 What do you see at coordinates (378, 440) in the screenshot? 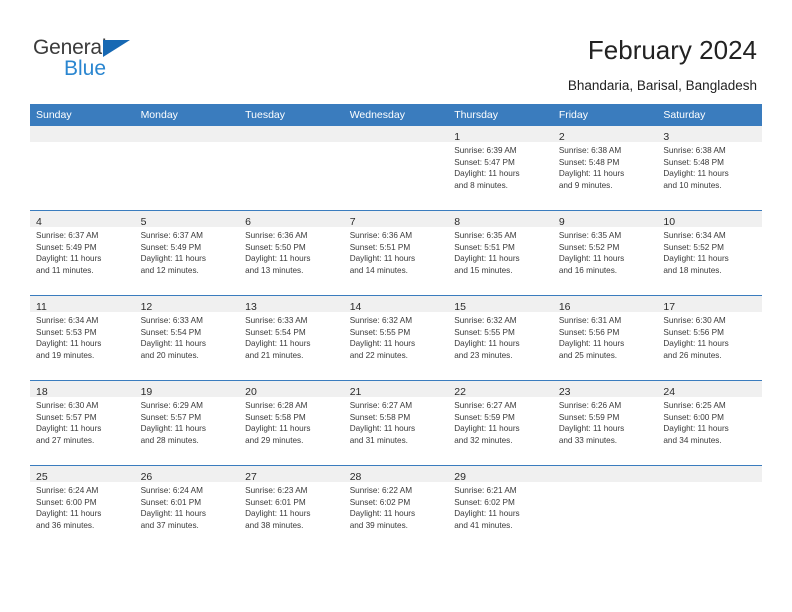
I see `daylight-text: and 31 minutes.` at bounding box center [378, 440].